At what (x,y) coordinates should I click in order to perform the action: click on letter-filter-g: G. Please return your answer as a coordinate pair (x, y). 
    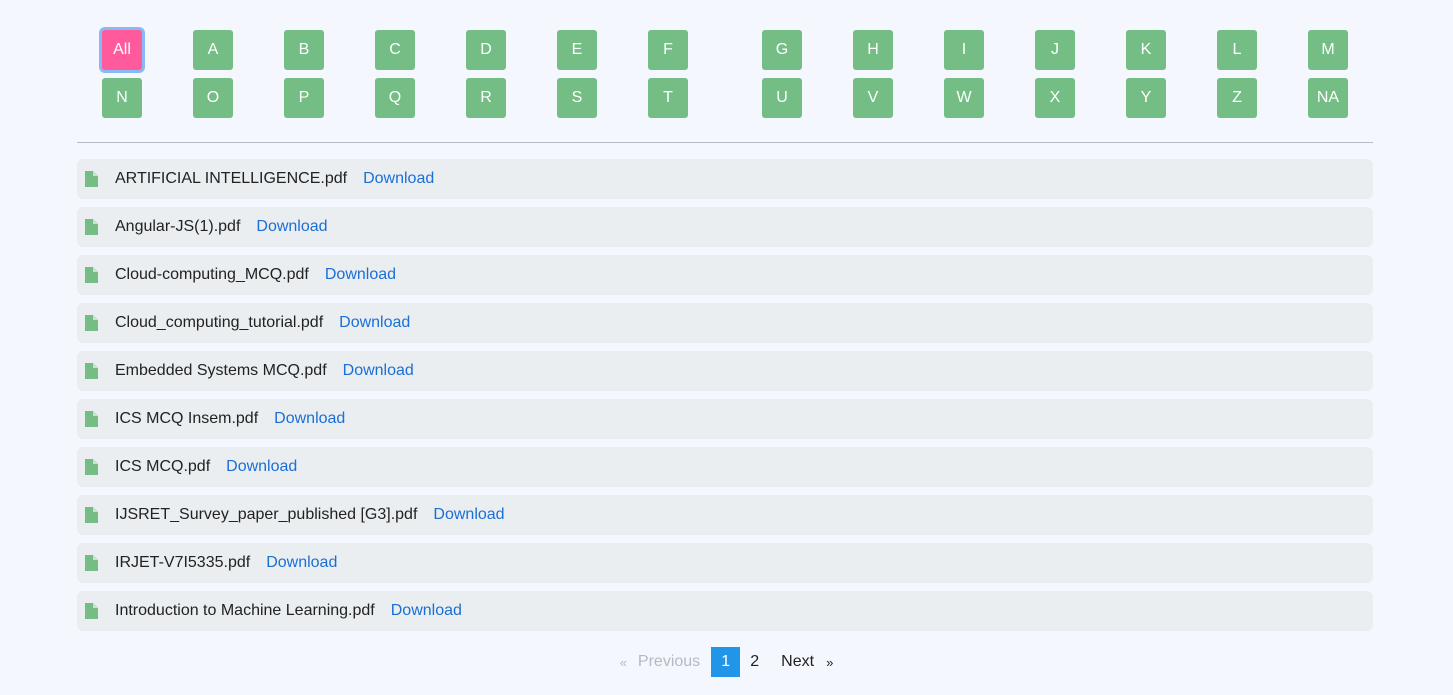
    Looking at the image, I should click on (782, 50).